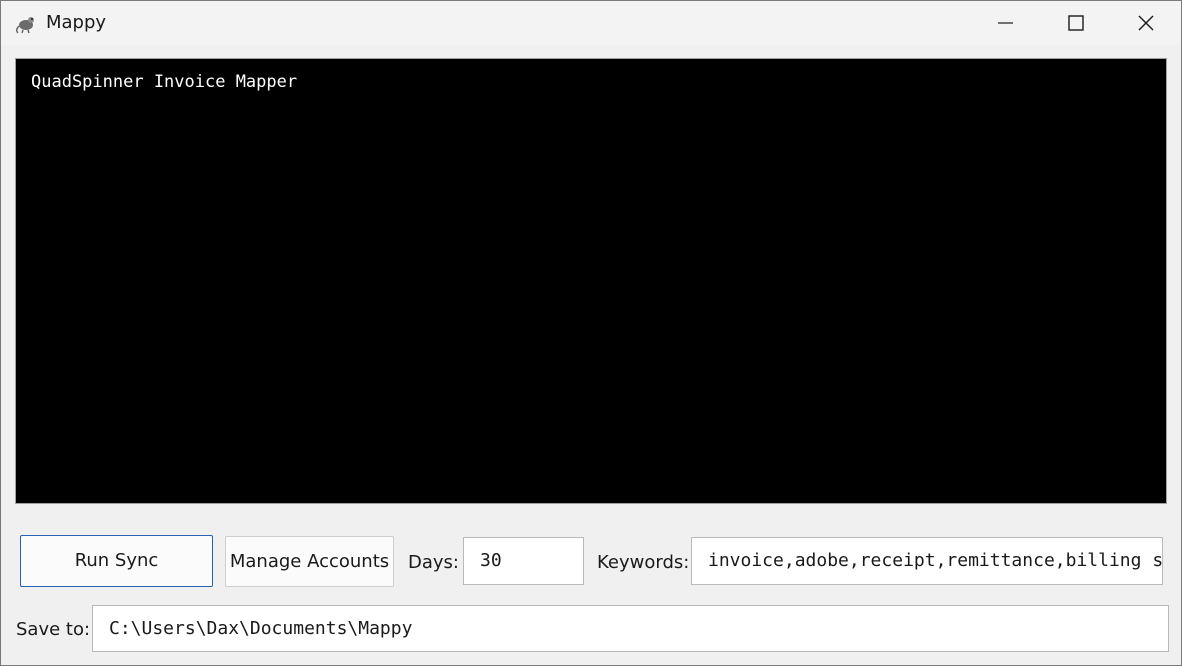 This screenshot has width=1182, height=666. I want to click on maximize-button, so click(1076, 23).